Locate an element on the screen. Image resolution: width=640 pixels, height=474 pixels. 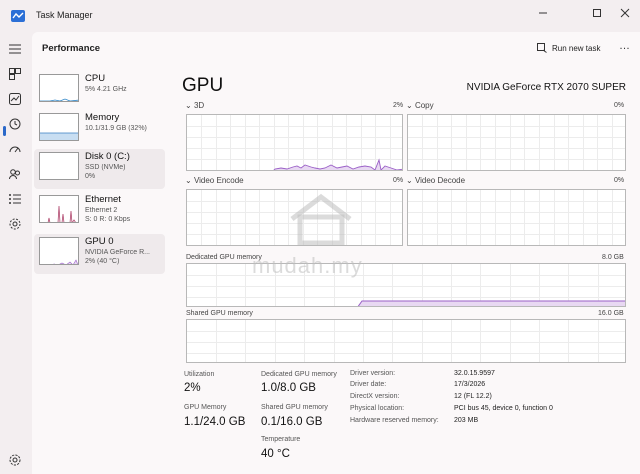
shared-memory-label: Shared GPU memory is located at coordinates (294, 407).